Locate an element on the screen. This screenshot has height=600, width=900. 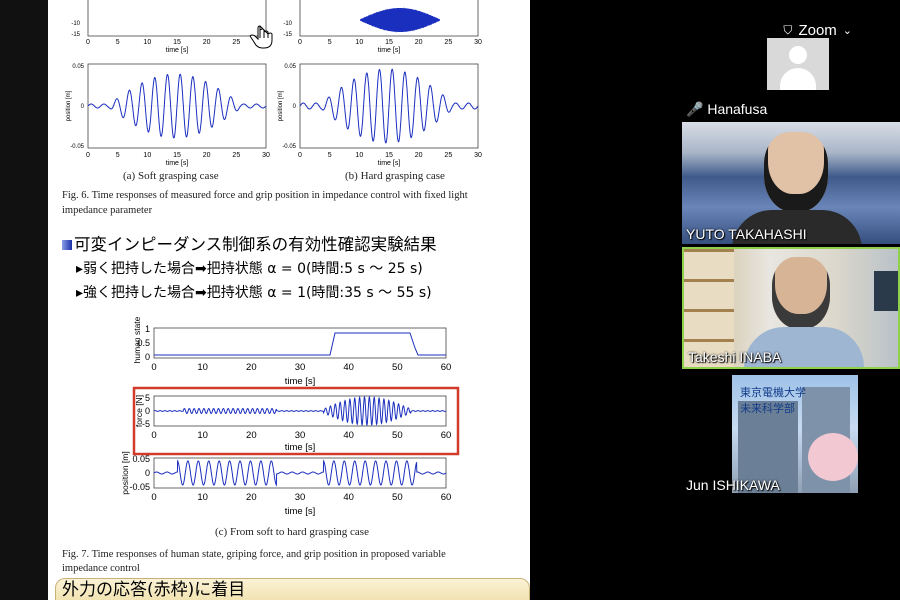
cherry-blossom-decor is located at coordinates (833, 457).